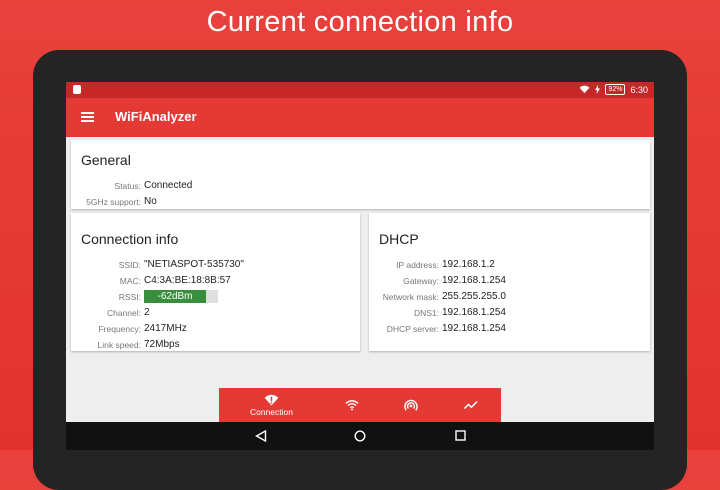 Image resolution: width=720 pixels, height=490 pixels. I want to click on gateway-row: Gateway: 192.168.1.254, so click(509, 282).